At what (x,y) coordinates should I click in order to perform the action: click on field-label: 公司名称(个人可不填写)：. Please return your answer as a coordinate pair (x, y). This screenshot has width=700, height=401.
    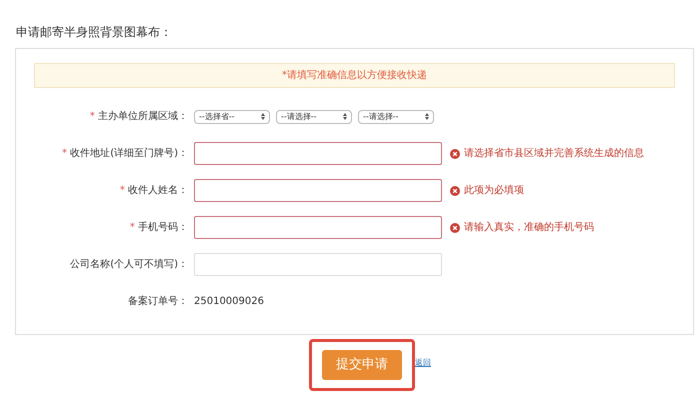
    Looking at the image, I should click on (129, 264).